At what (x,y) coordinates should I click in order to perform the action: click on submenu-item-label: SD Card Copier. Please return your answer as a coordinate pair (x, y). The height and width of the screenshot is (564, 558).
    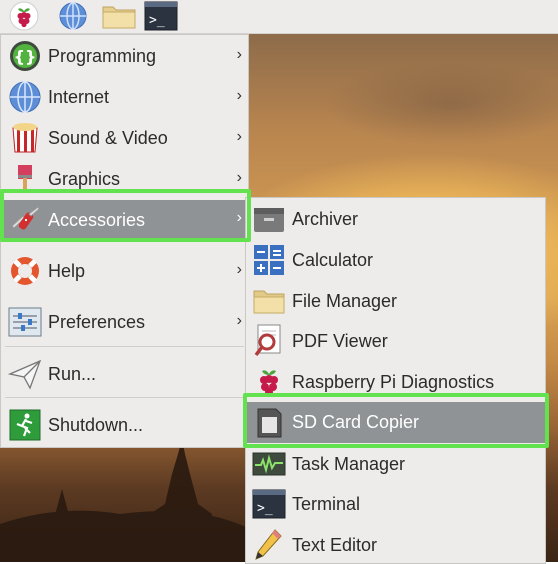
    Looking at the image, I should click on (356, 422).